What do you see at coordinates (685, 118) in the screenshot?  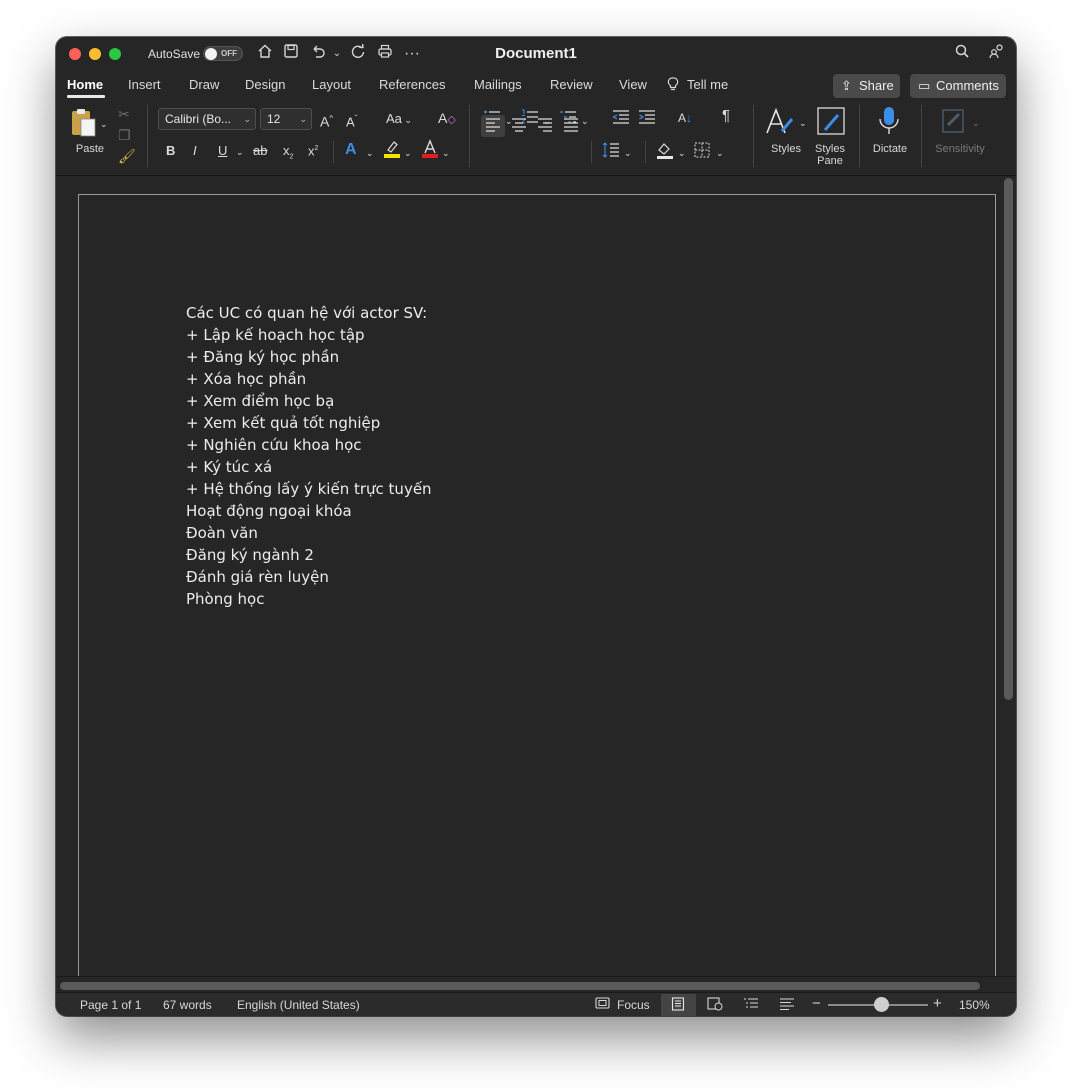 I see `sort-icon: A↓` at bounding box center [685, 118].